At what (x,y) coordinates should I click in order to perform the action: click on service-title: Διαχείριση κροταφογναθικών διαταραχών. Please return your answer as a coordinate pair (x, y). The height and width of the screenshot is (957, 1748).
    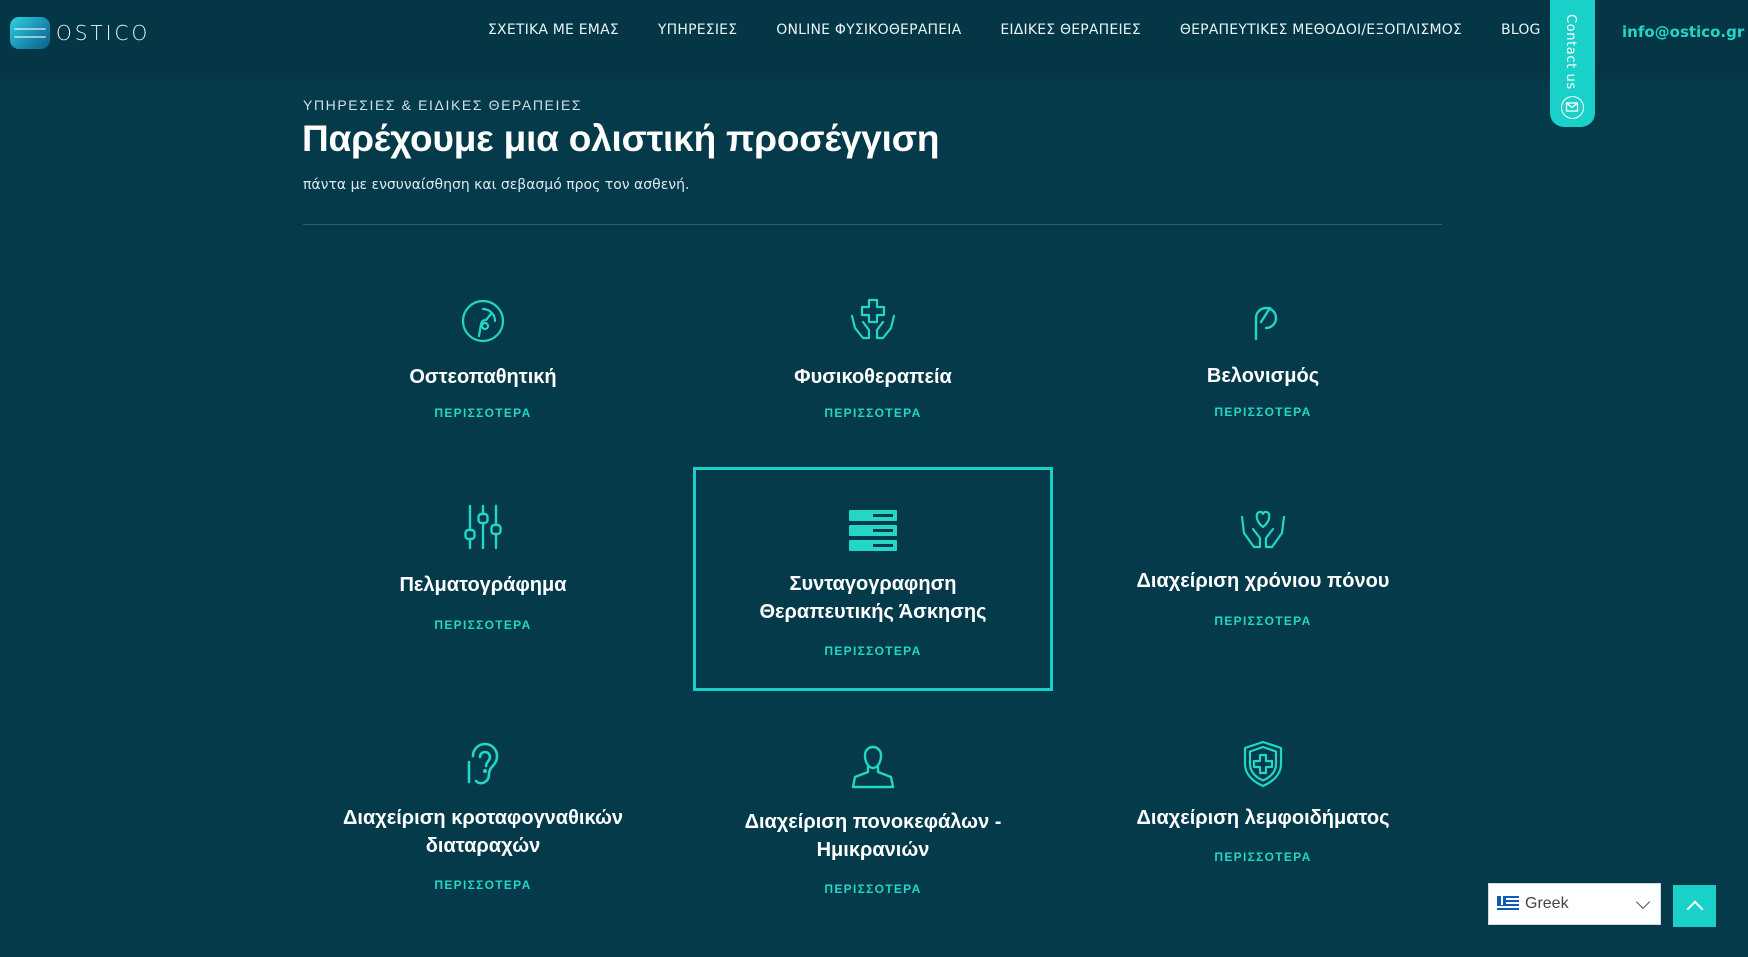
    Looking at the image, I should click on (483, 832).